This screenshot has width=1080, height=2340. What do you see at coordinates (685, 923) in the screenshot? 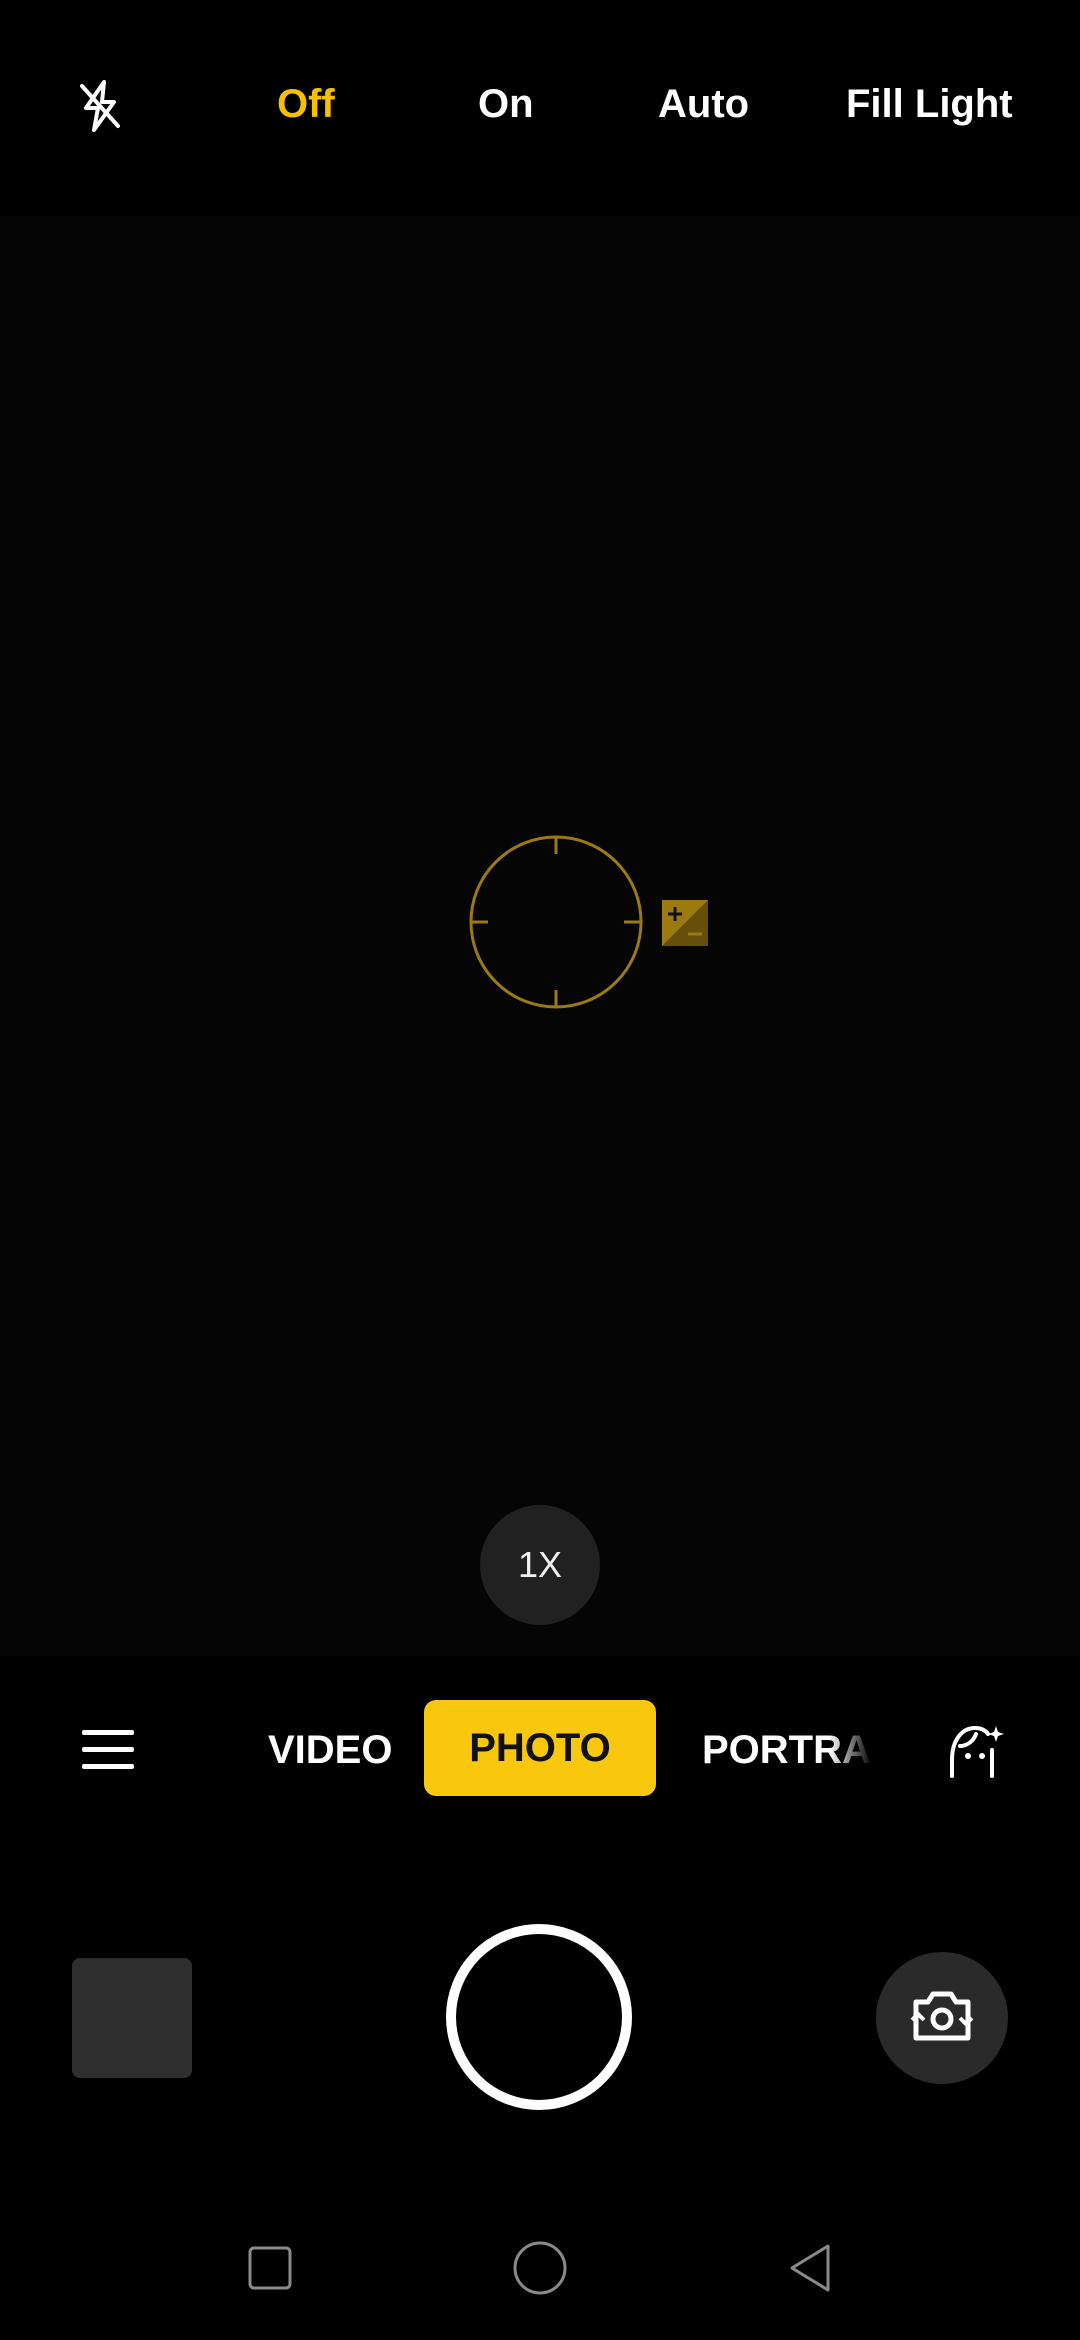
I see `exposure-compensation-icon` at bounding box center [685, 923].